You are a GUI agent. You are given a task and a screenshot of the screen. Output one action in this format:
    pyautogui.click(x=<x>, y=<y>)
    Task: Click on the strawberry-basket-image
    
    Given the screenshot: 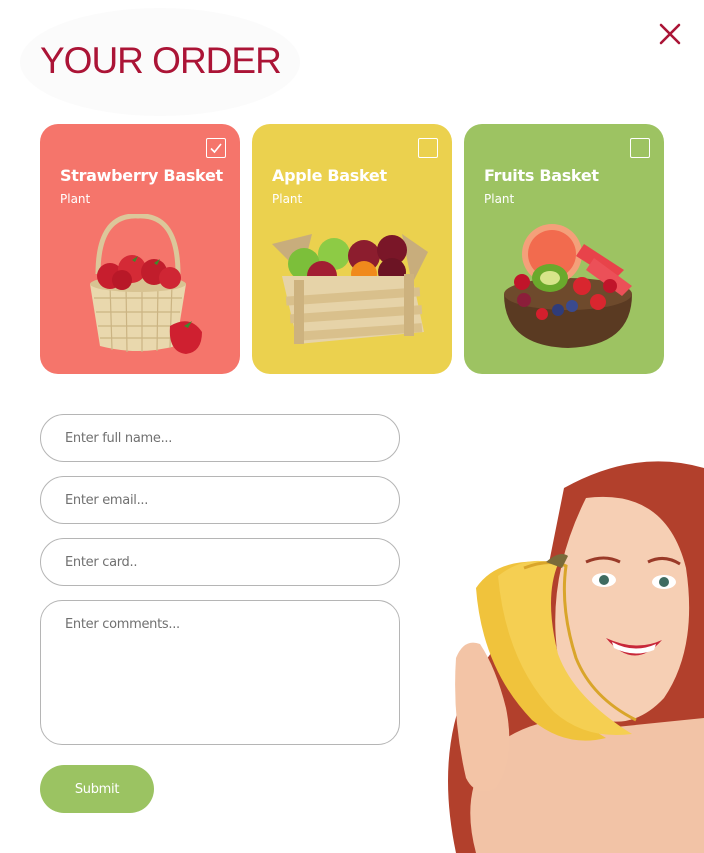 What is the action you would take?
    pyautogui.click(x=146, y=284)
    